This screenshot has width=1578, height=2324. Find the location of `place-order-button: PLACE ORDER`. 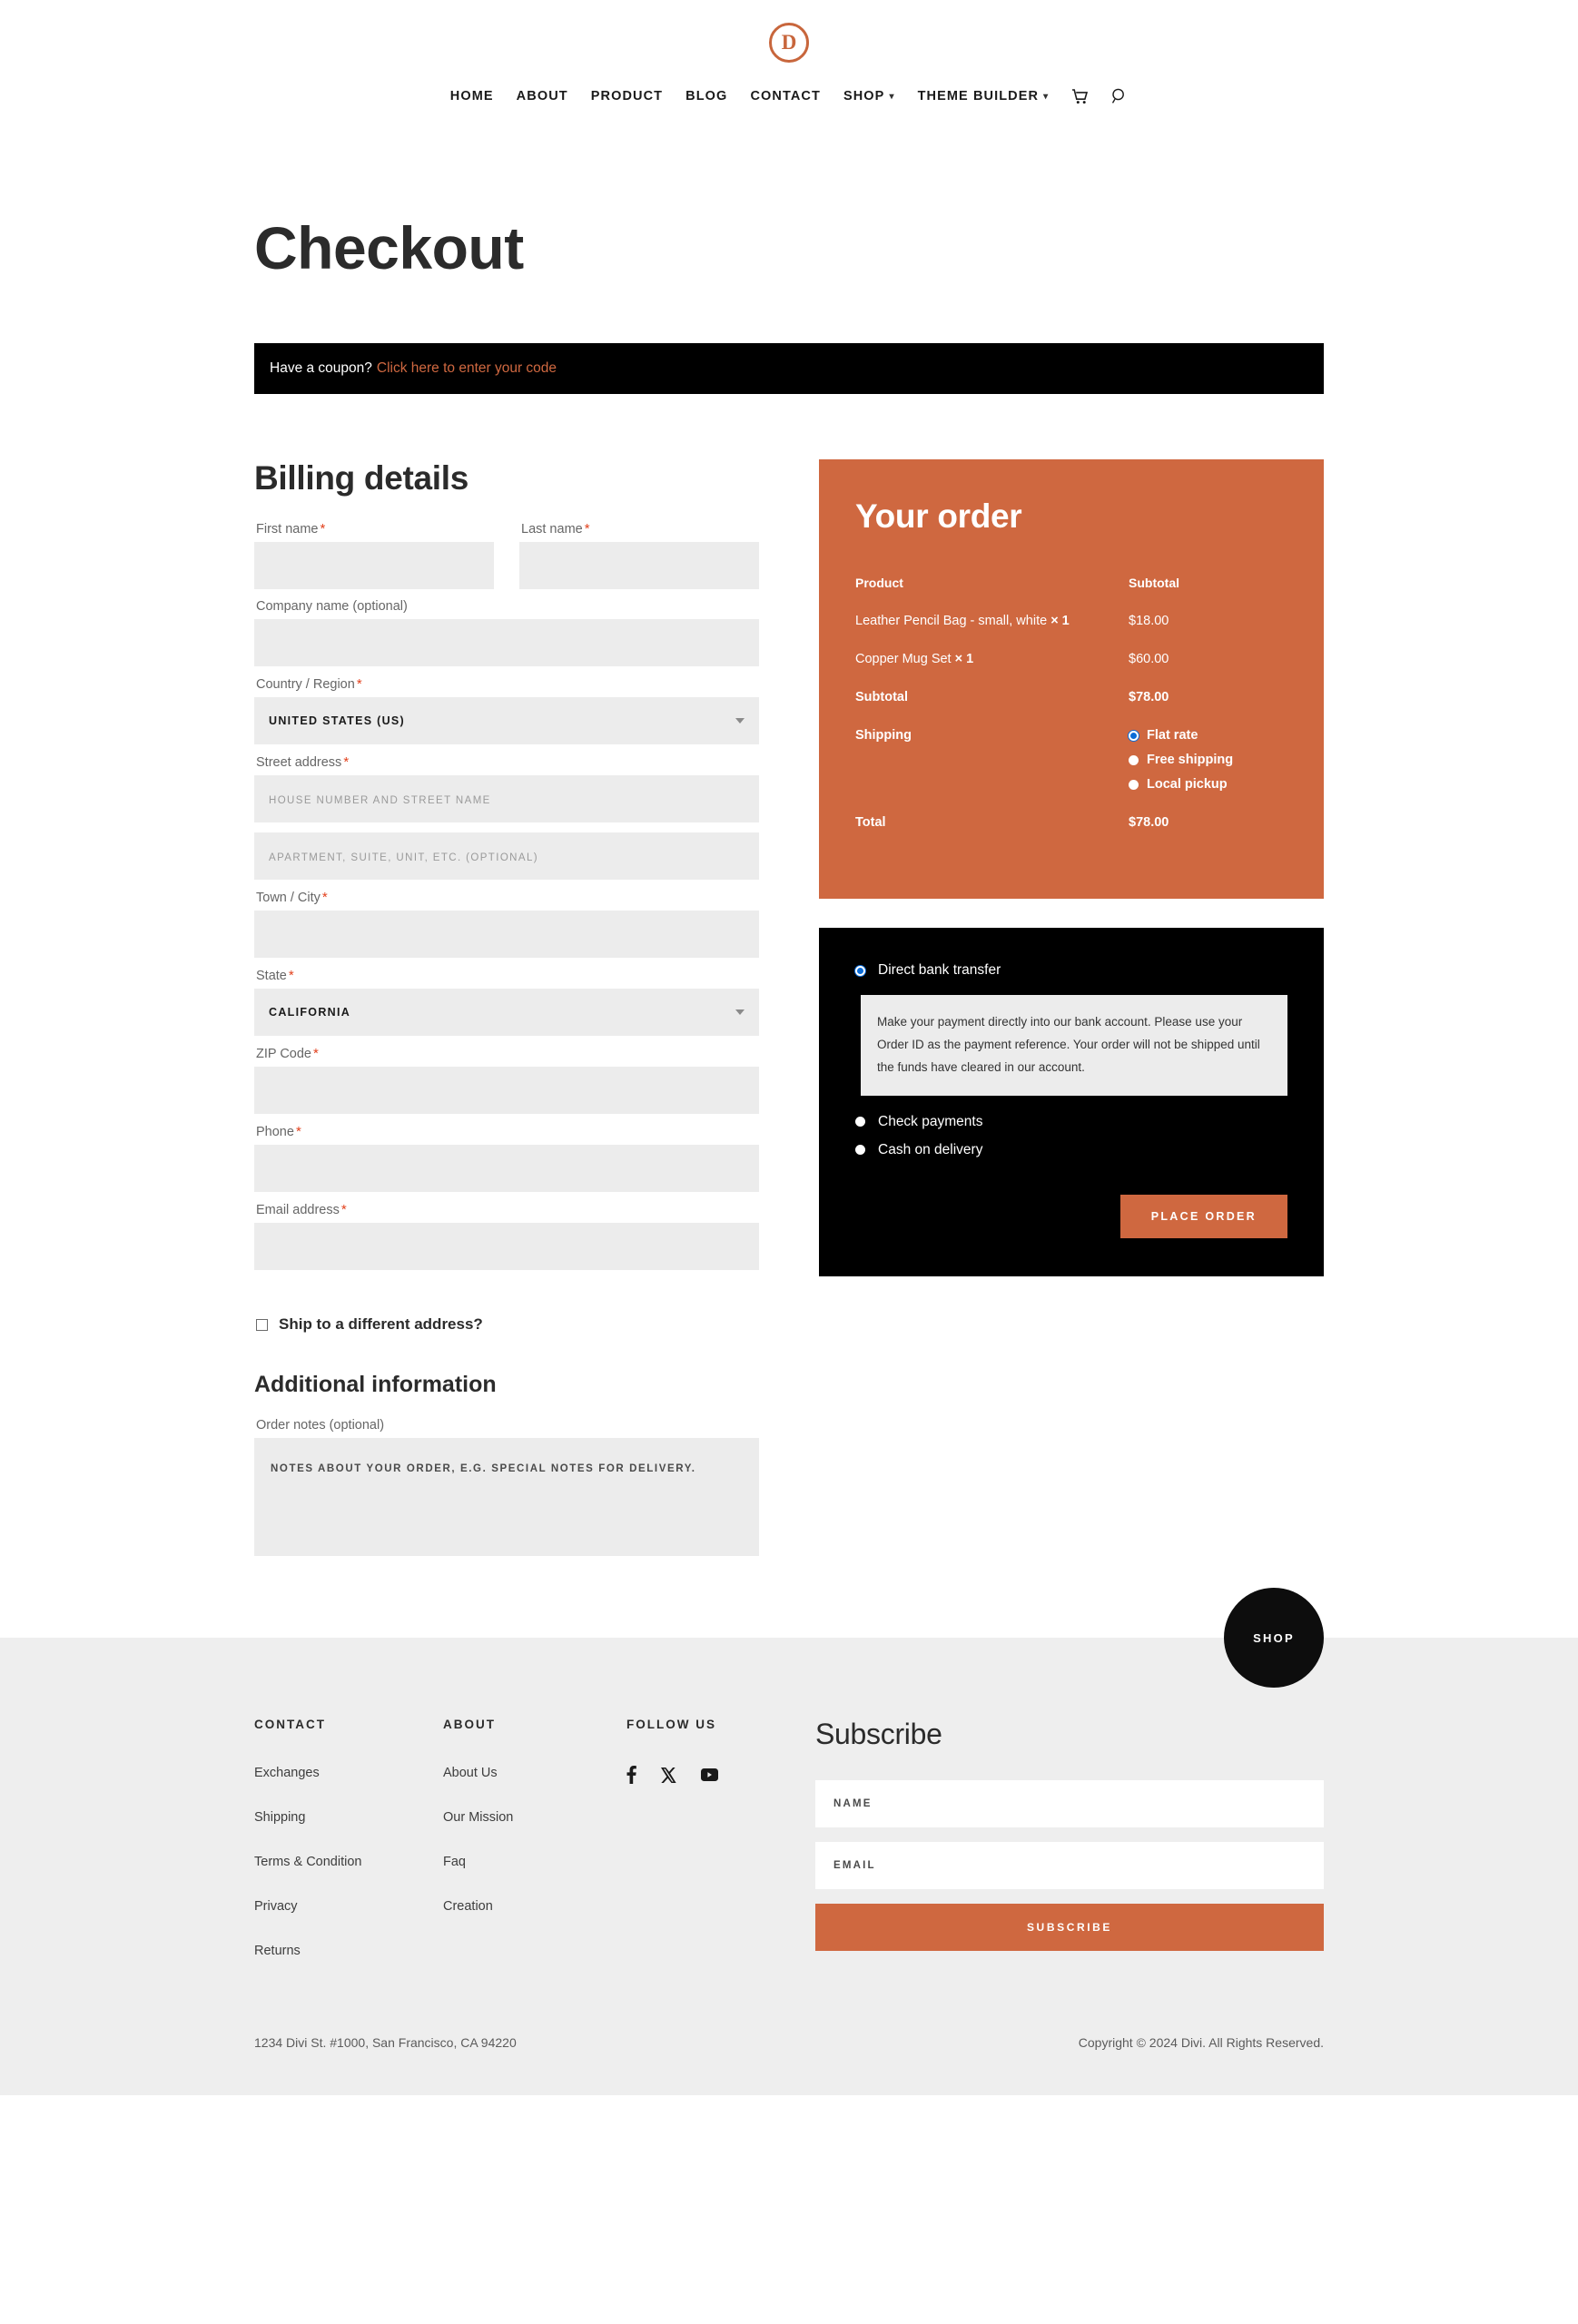

place-order-button: PLACE ORDER is located at coordinates (1203, 1216).